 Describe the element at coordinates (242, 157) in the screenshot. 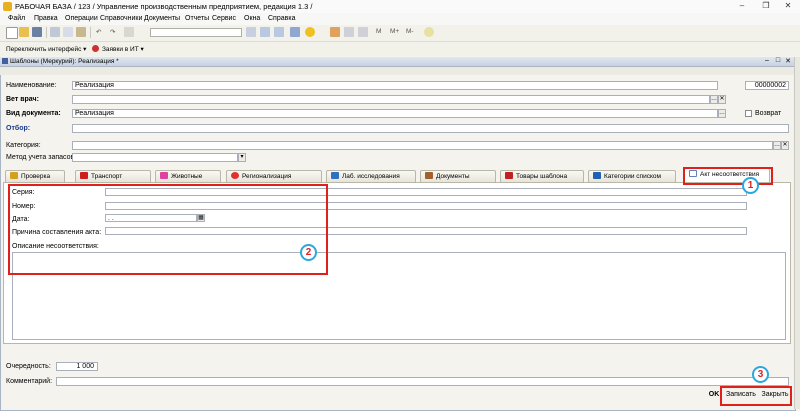

I see `stock-method-dropdown: ▾` at that location.